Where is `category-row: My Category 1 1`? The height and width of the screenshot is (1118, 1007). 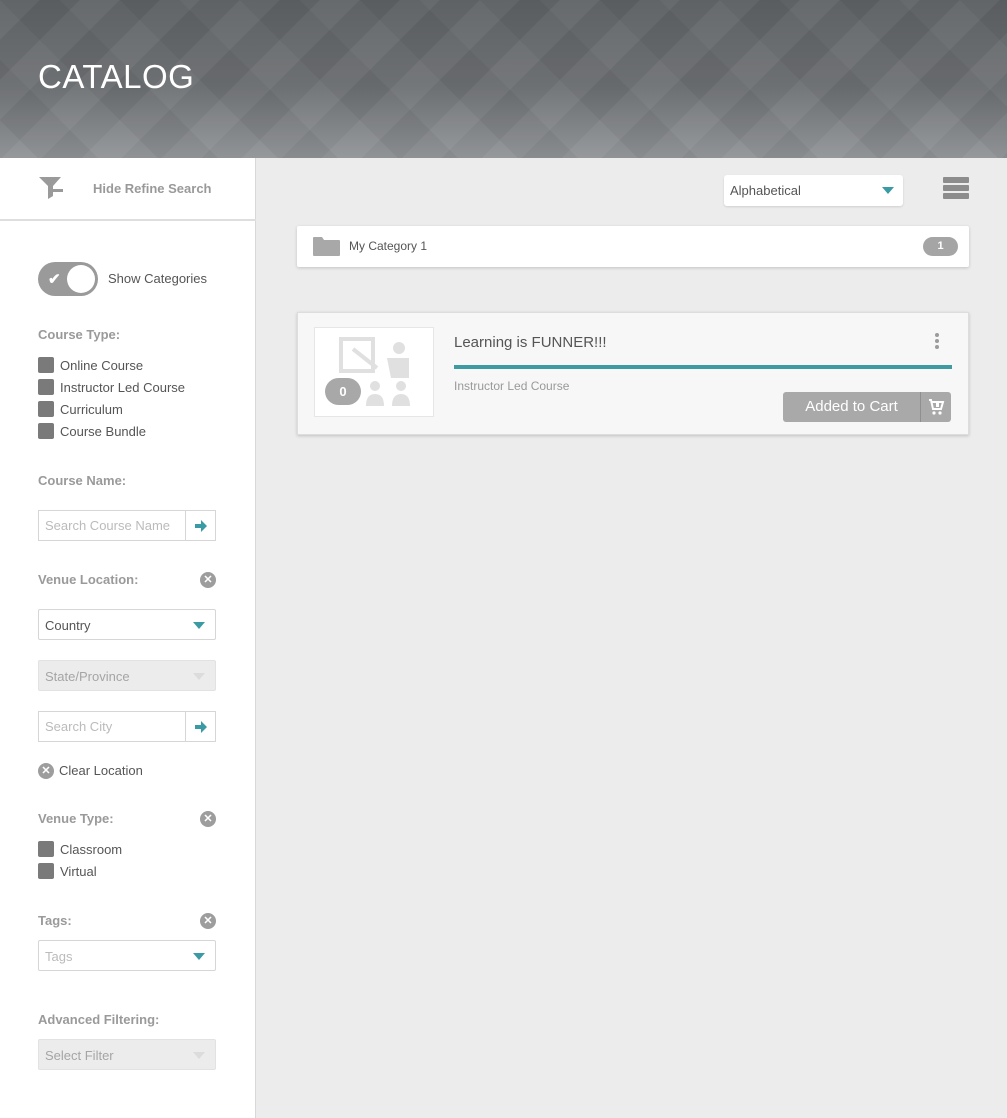 category-row: My Category 1 1 is located at coordinates (633, 246).